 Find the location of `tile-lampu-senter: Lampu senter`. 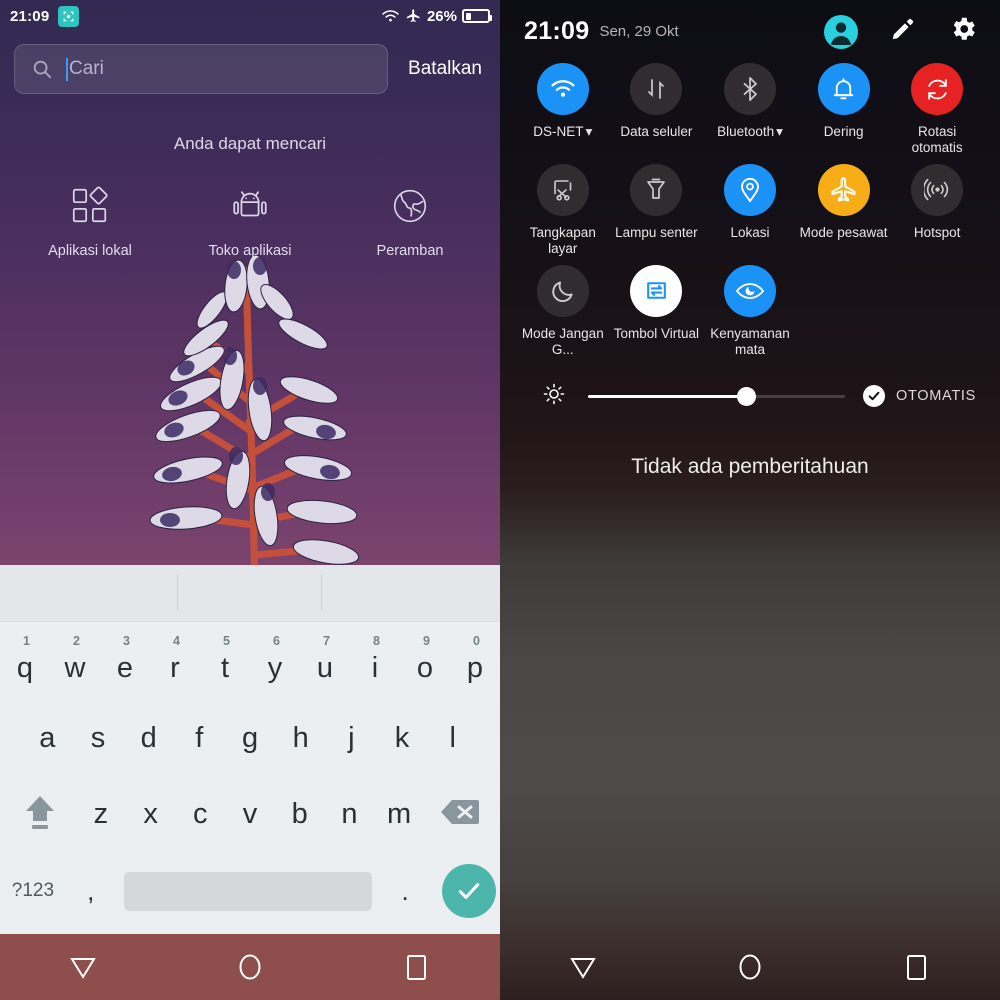

tile-lampu-senter: Lampu senter is located at coordinates (657, 210).